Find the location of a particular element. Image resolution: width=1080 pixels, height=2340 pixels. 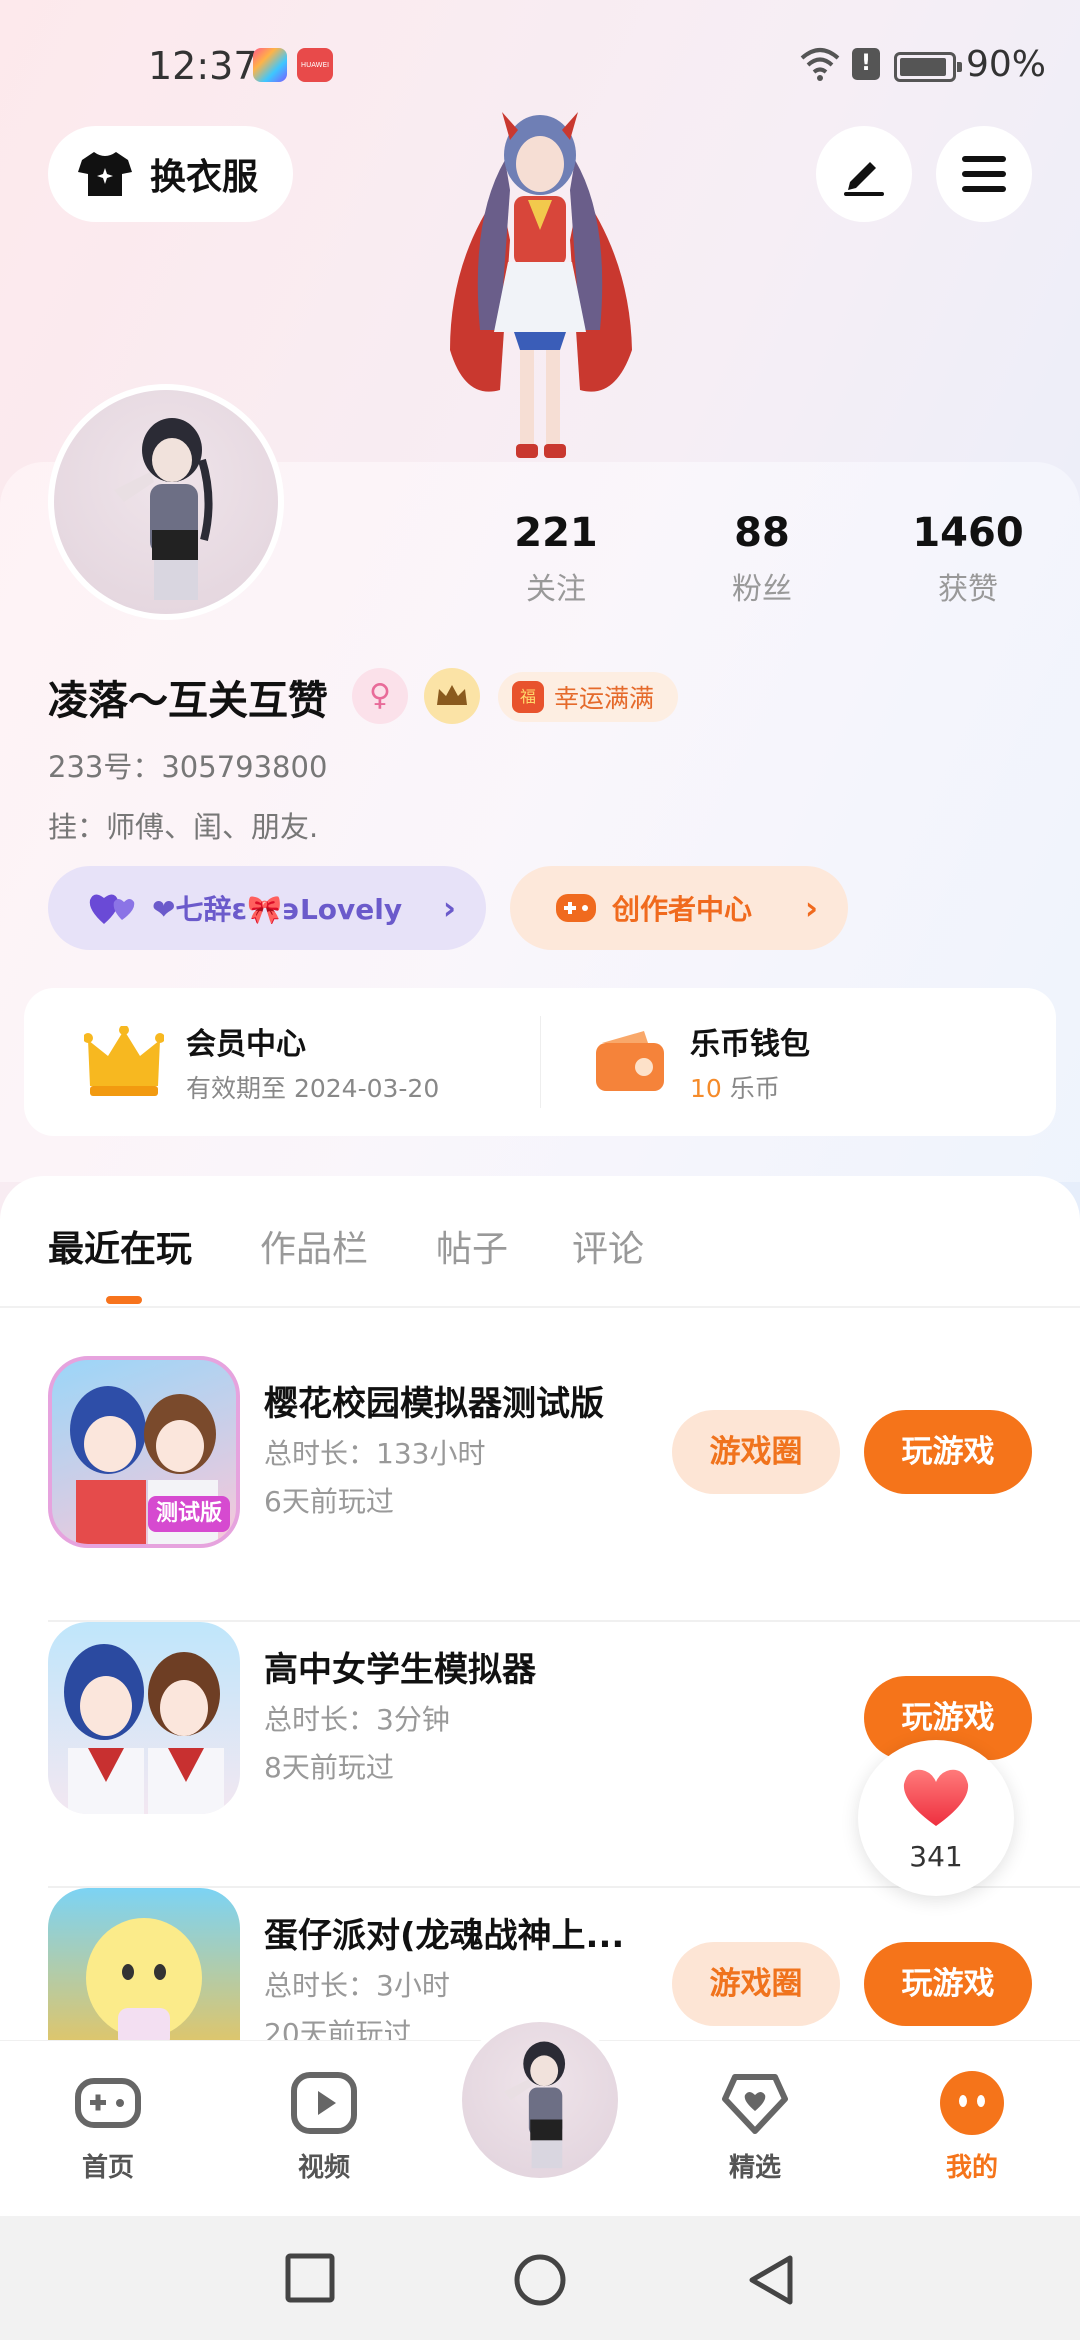

lucky-badge: 福 幸运满满 is located at coordinates (588, 697).